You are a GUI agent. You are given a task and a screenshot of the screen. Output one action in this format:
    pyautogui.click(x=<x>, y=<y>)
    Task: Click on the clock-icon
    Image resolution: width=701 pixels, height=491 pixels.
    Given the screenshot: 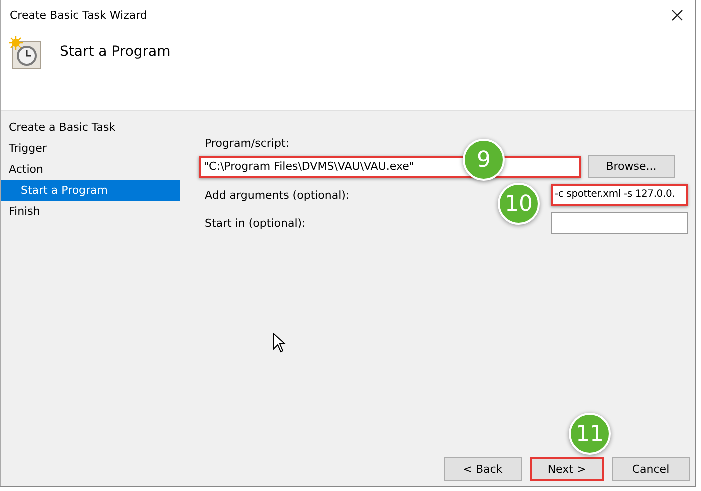 What is the action you would take?
    pyautogui.click(x=25, y=53)
    